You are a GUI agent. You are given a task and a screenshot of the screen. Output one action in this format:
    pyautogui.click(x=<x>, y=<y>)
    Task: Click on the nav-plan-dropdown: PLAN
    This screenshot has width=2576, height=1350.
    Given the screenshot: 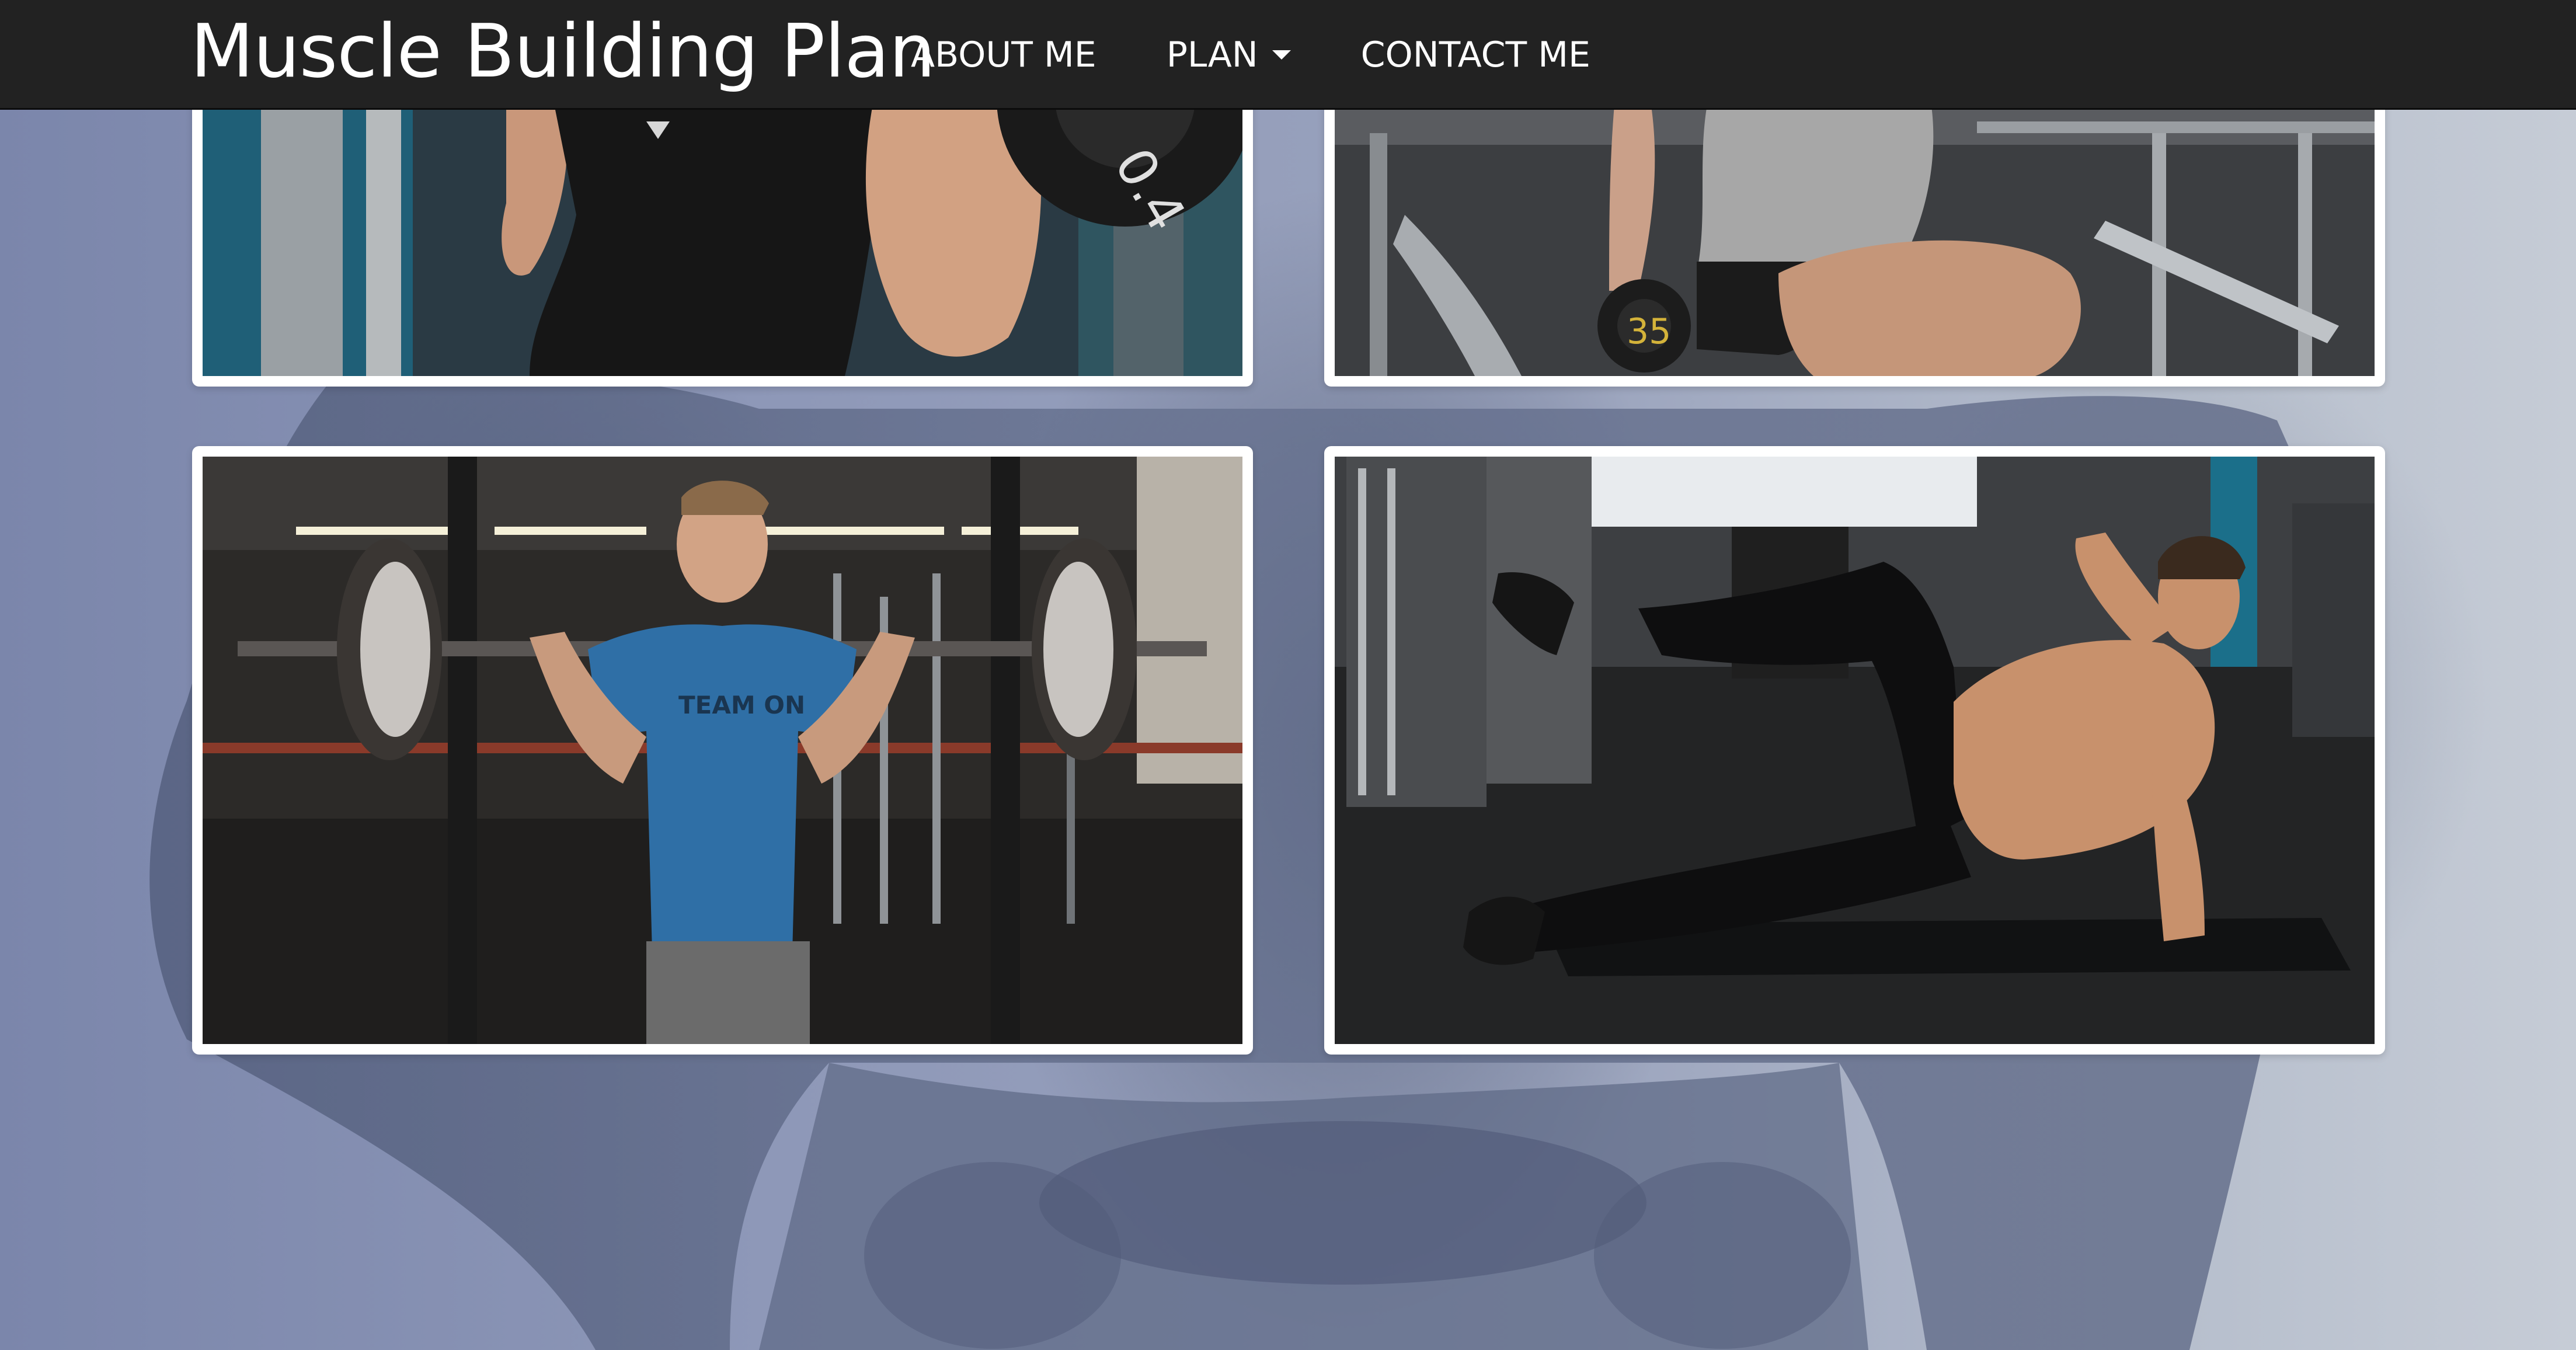 What is the action you would take?
    pyautogui.click(x=1229, y=54)
    